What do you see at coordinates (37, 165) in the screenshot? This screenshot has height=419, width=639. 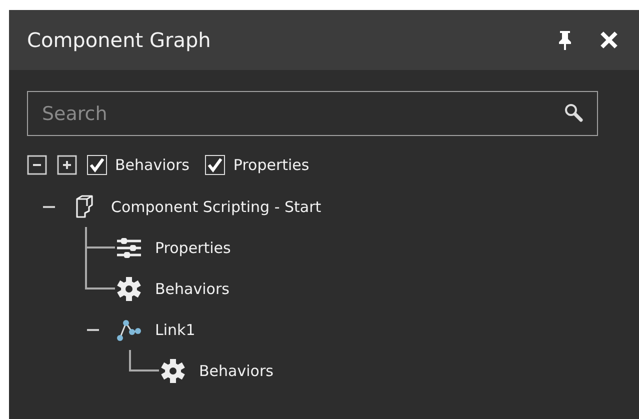 I see `collapse-all-button` at bounding box center [37, 165].